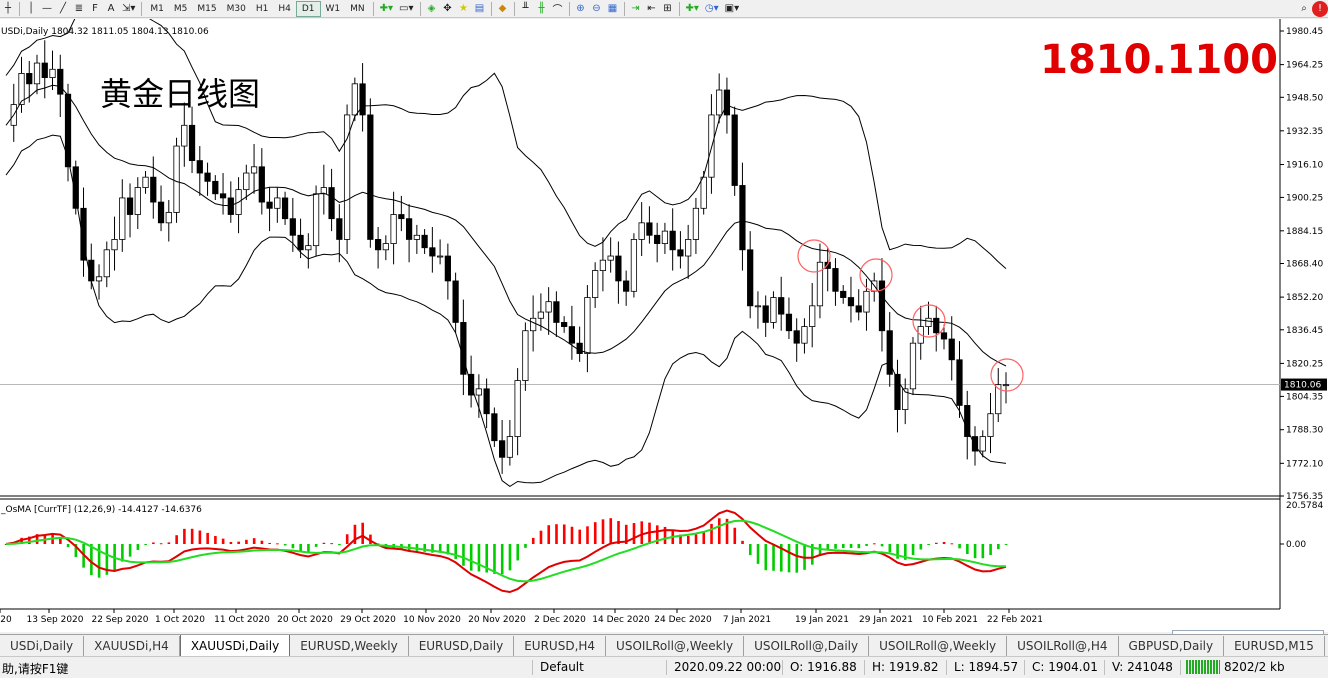  Describe the element at coordinates (357, 9) in the screenshot. I see `timeframe-mn: MN` at that location.